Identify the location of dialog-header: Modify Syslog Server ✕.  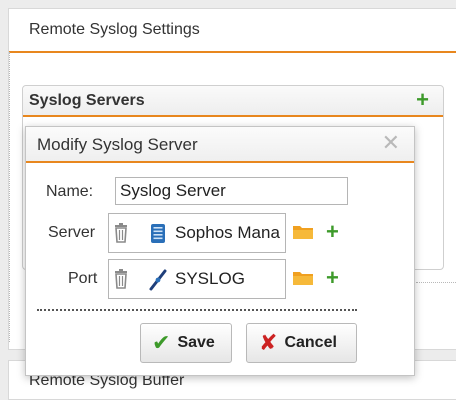
(220, 145).